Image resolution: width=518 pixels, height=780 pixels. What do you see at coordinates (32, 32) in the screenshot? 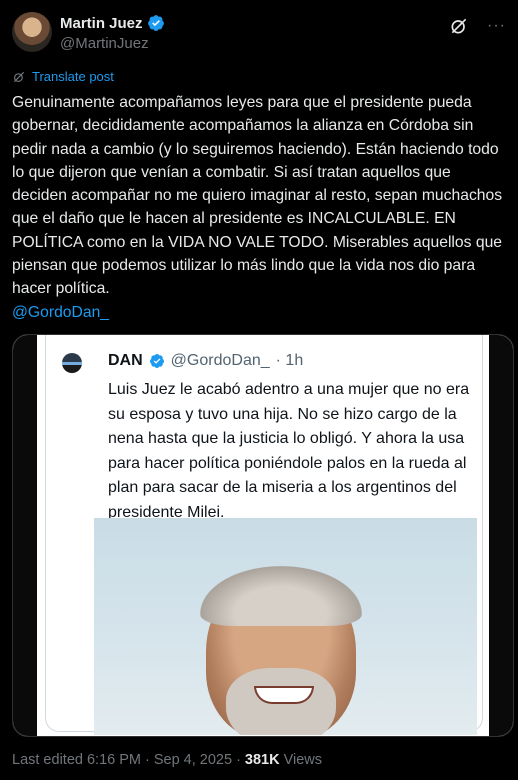
I see `avatar` at bounding box center [32, 32].